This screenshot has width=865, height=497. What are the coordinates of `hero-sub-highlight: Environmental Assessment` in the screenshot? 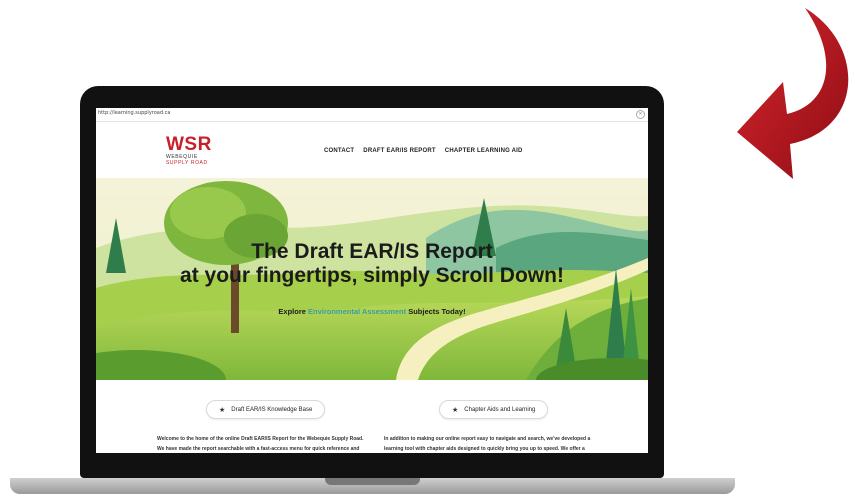 It's located at (357, 311).